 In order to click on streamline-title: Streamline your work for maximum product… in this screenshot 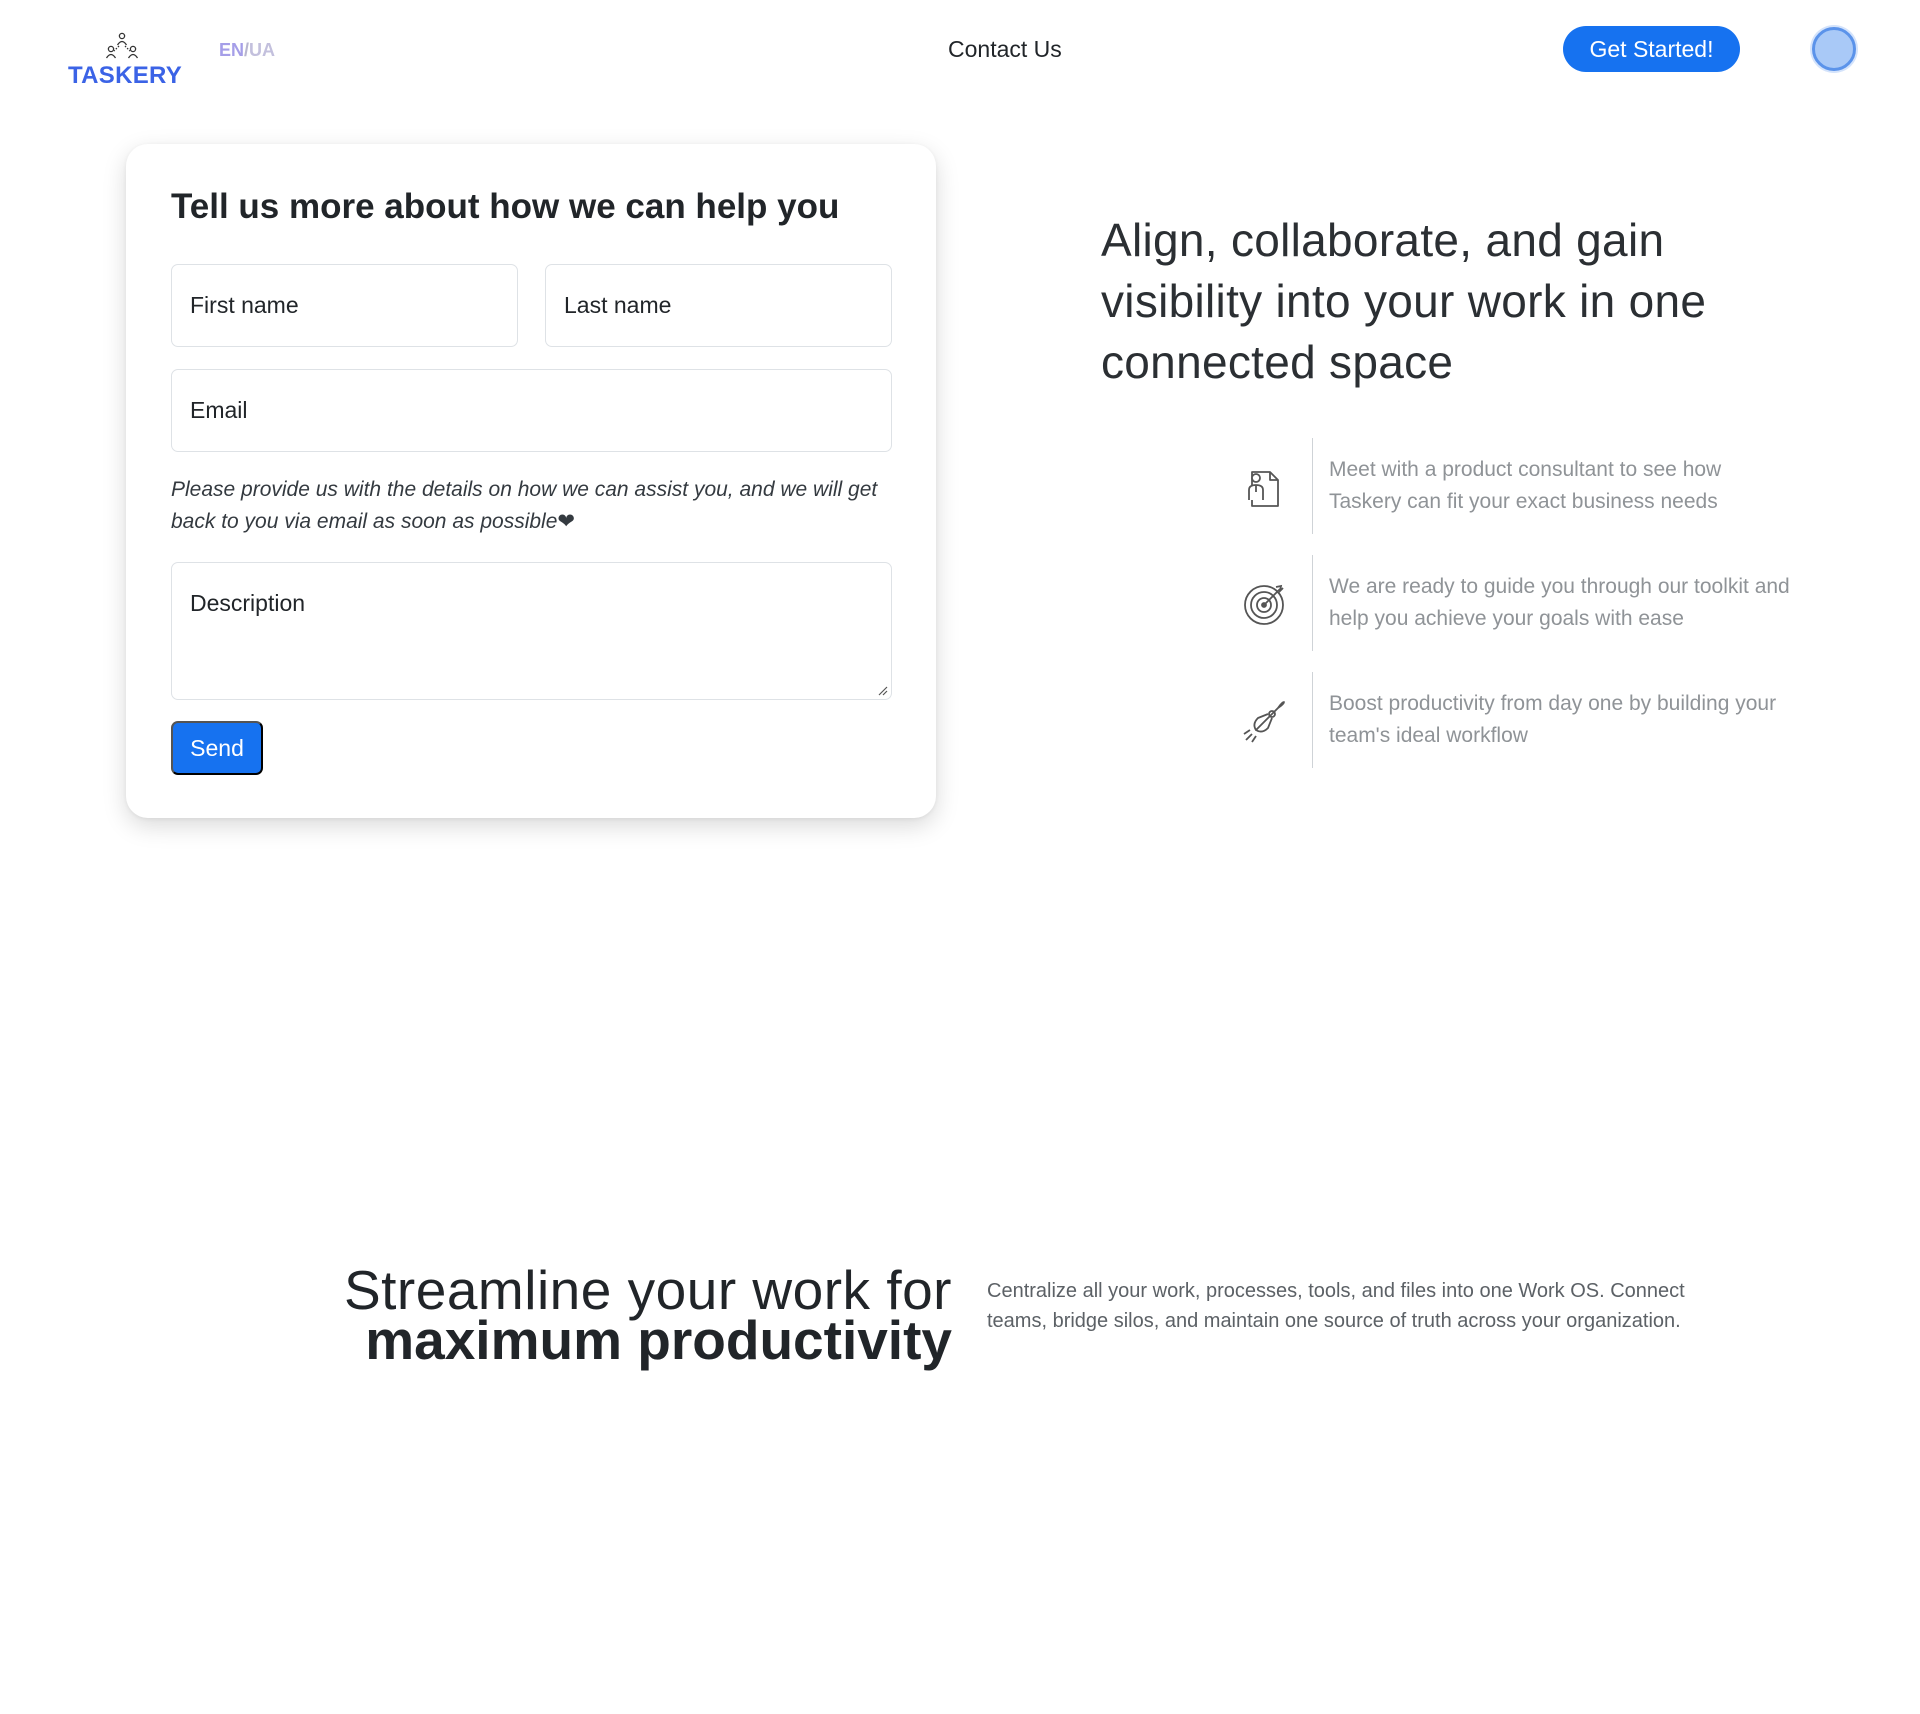, I will do `click(647, 1315)`.